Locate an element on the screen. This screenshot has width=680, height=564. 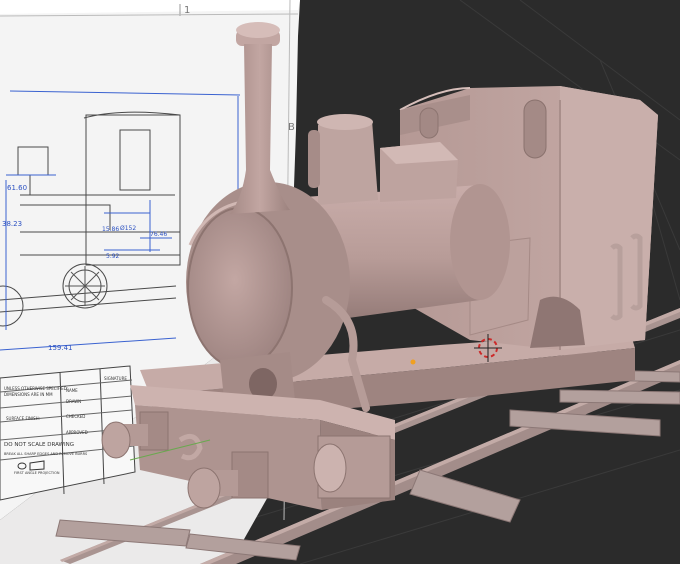
smokebox is located at coordinates (268, 282).